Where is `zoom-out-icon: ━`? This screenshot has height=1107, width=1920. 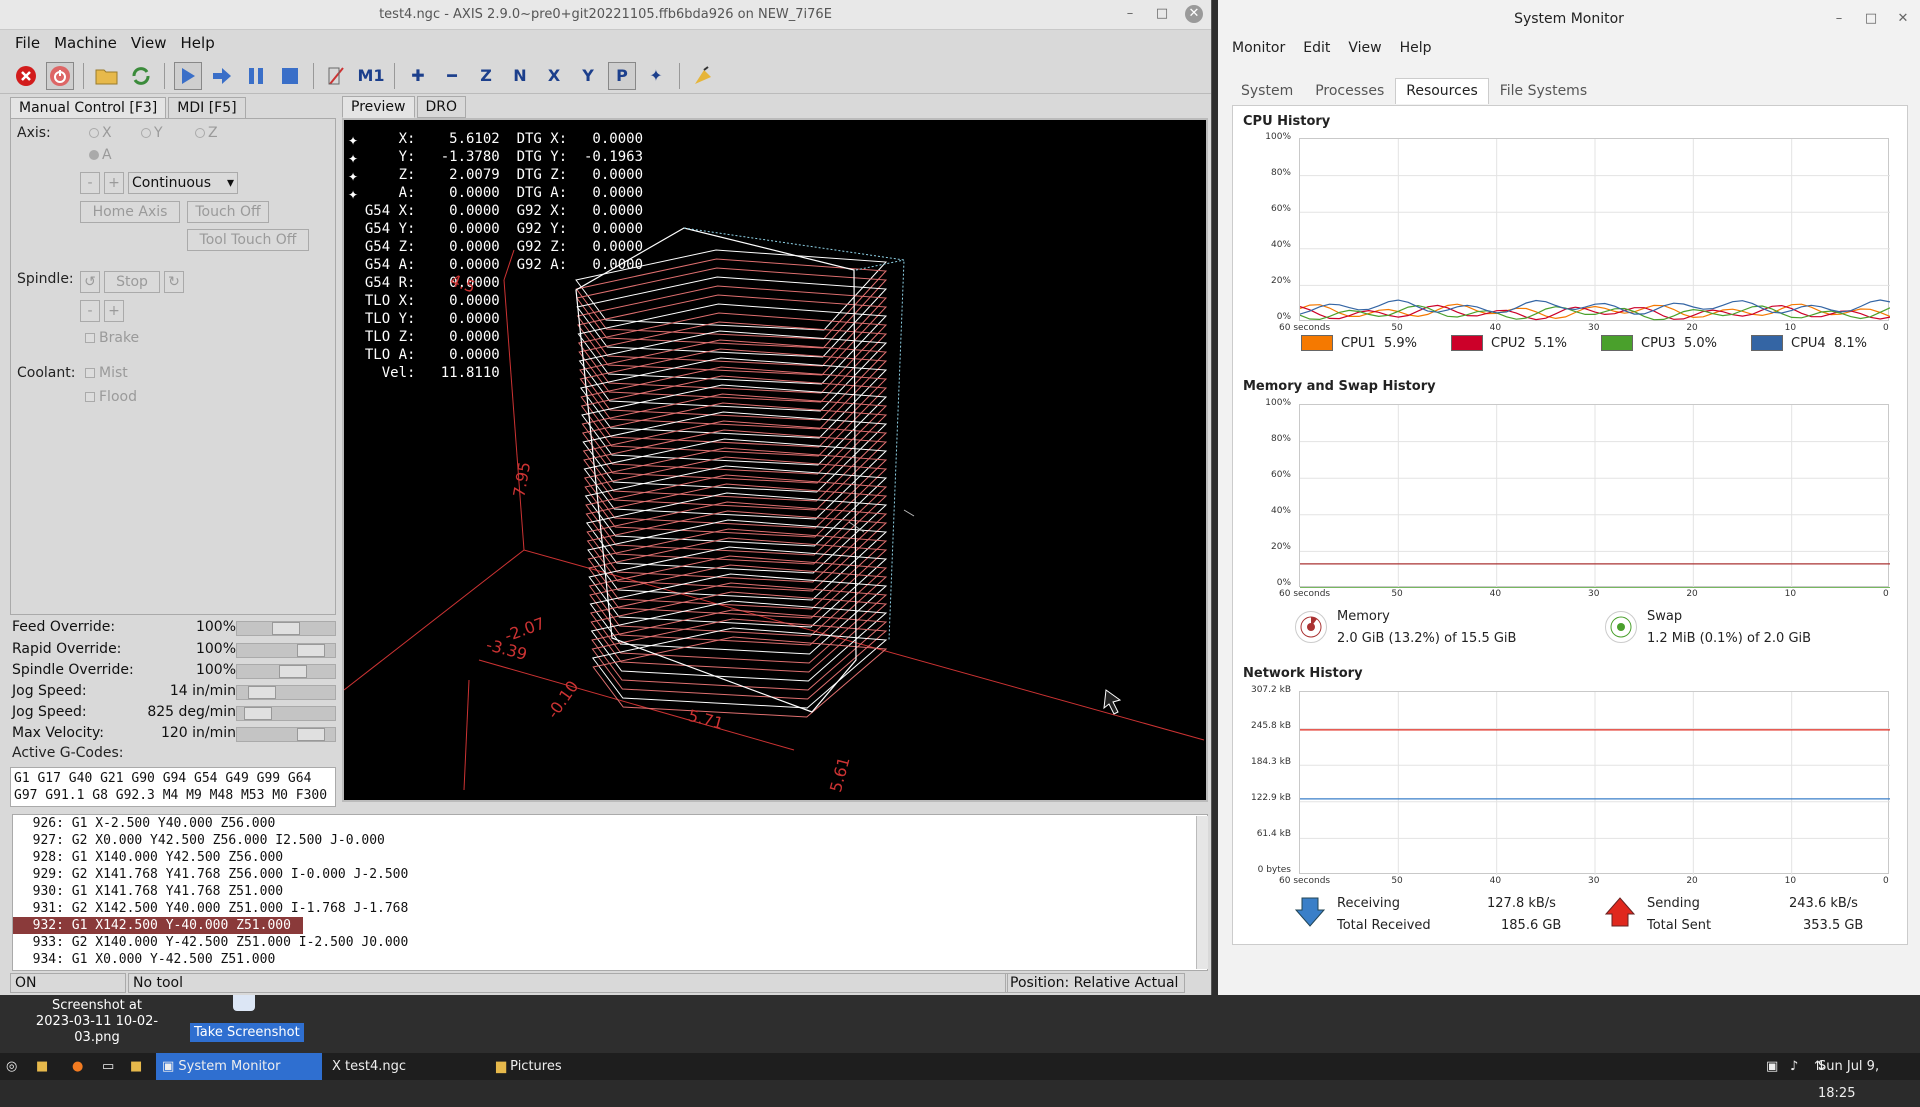
zoom-out-icon: ━ is located at coordinates (452, 76).